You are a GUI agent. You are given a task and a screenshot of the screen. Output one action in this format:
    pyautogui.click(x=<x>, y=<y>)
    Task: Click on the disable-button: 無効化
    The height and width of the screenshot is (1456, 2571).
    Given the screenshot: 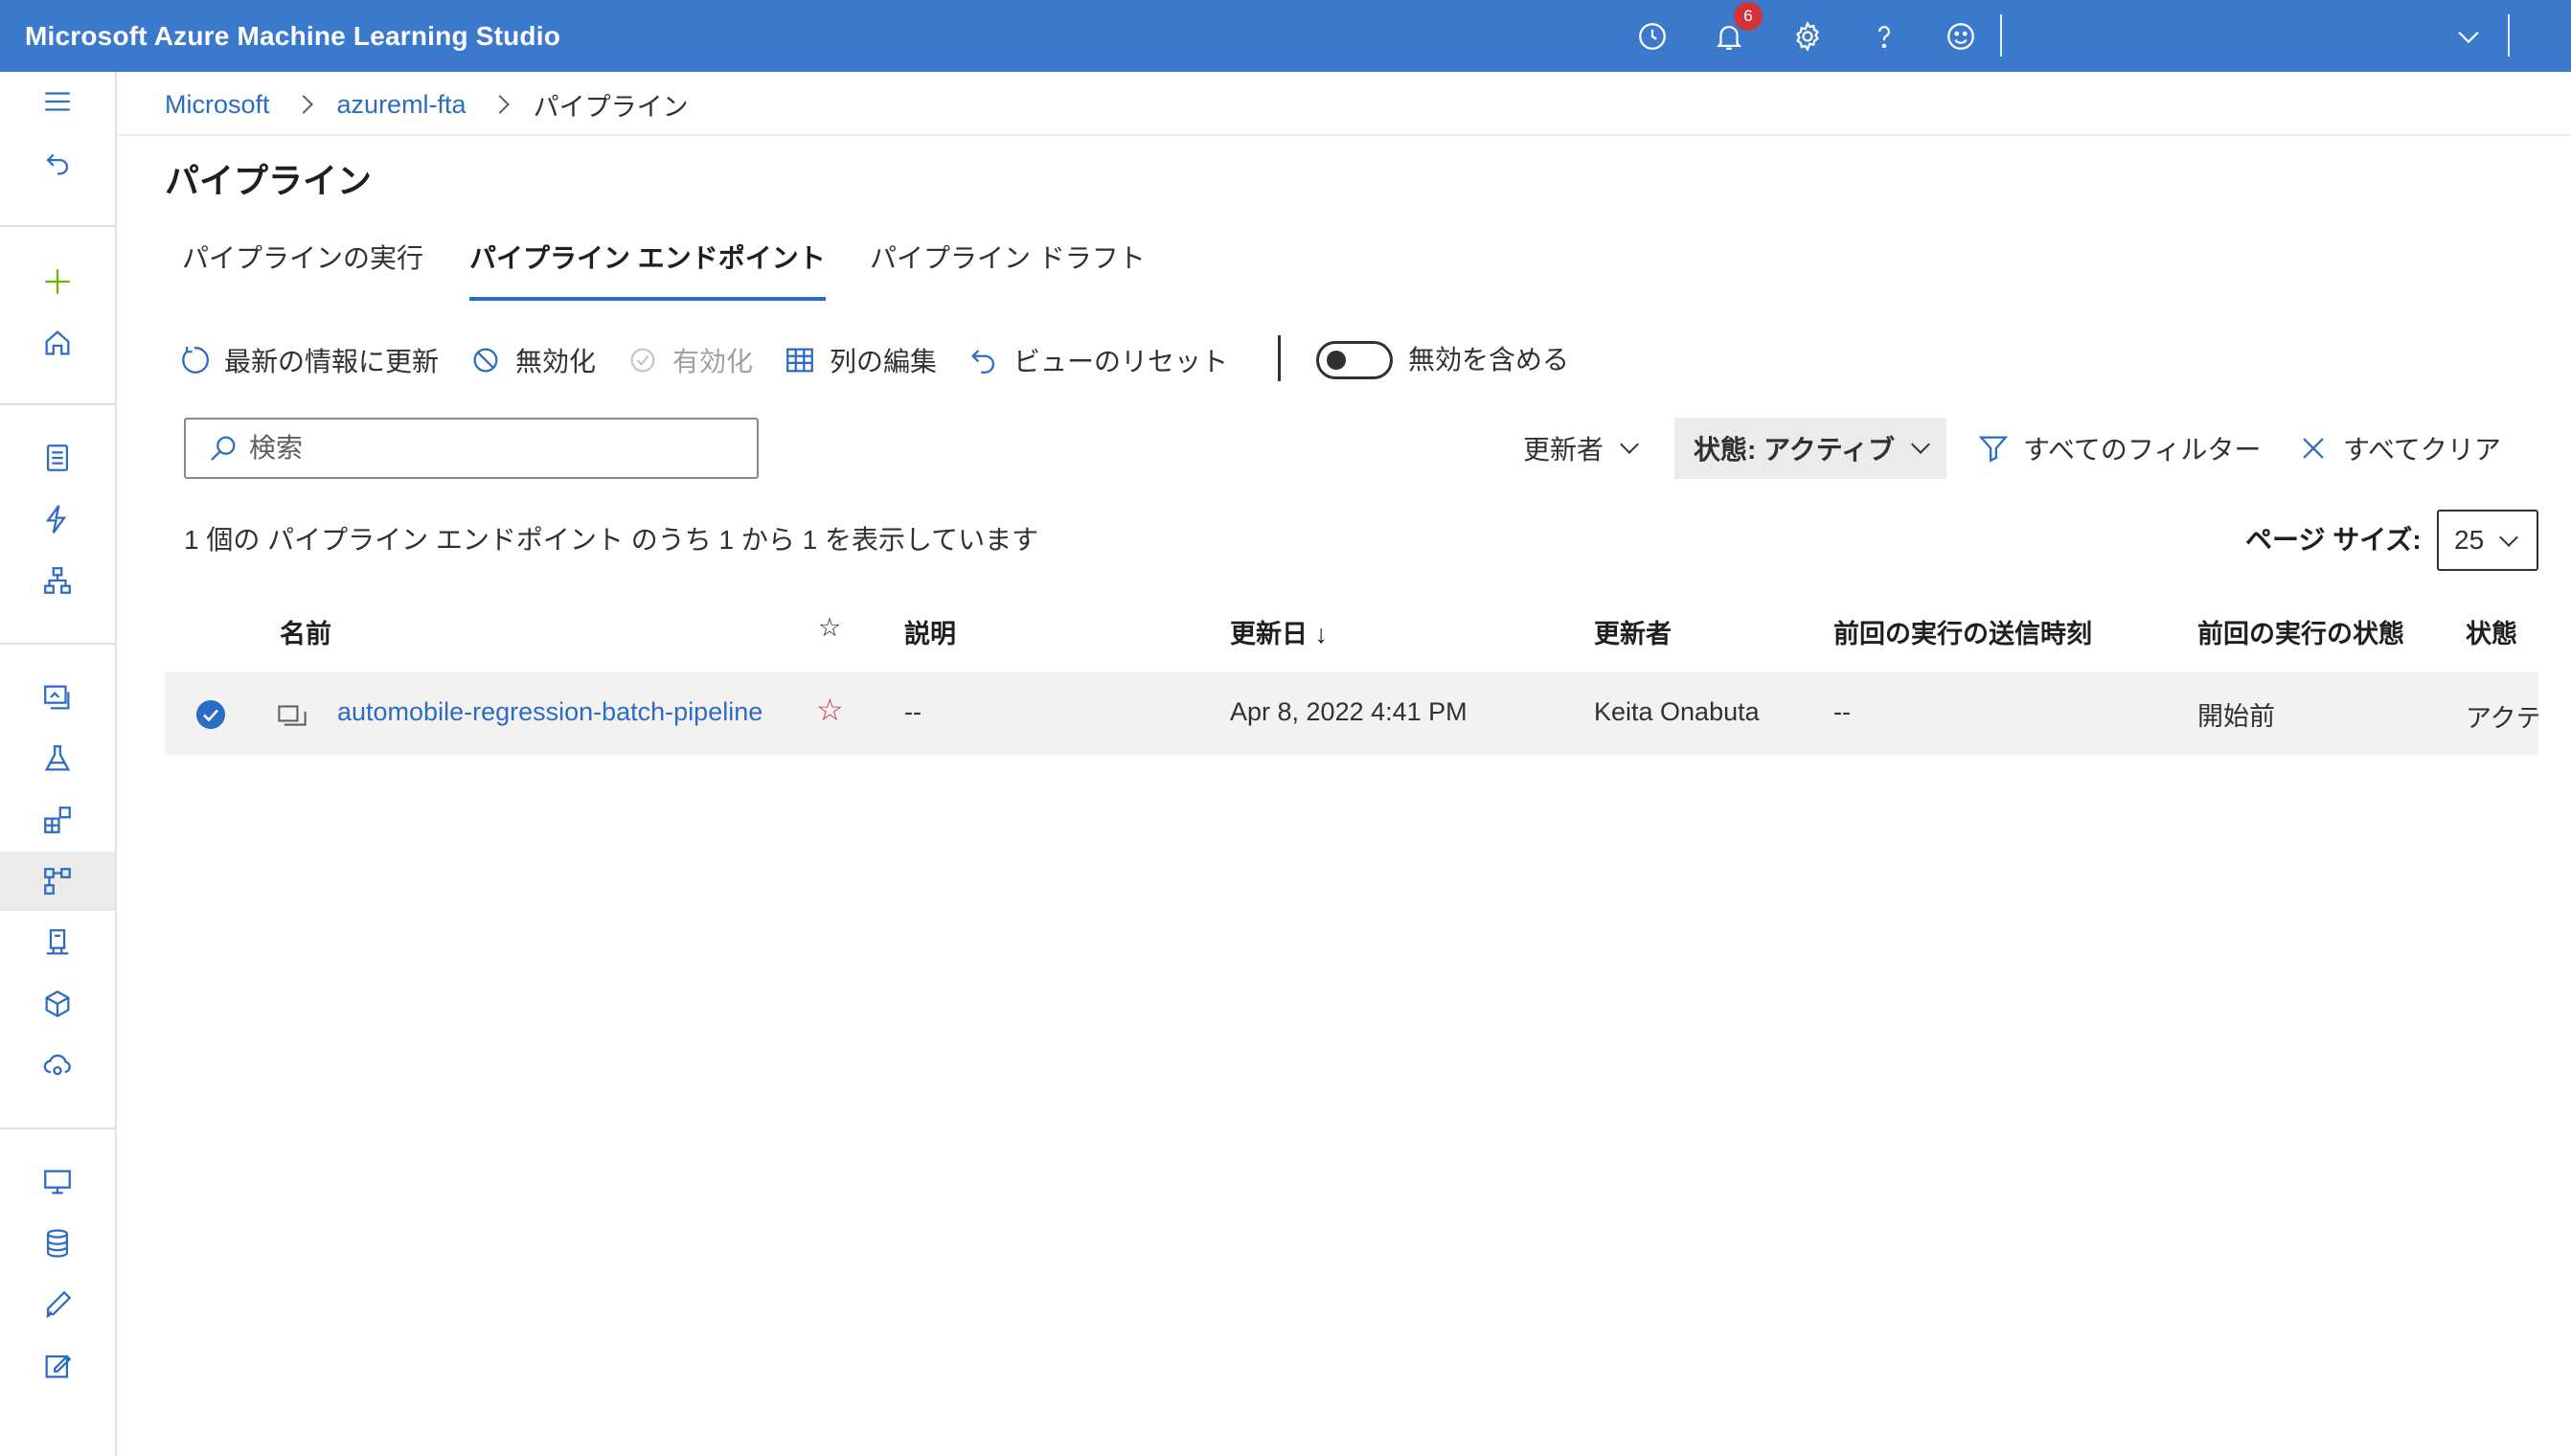 What is the action you would take?
    pyautogui.click(x=532, y=360)
    